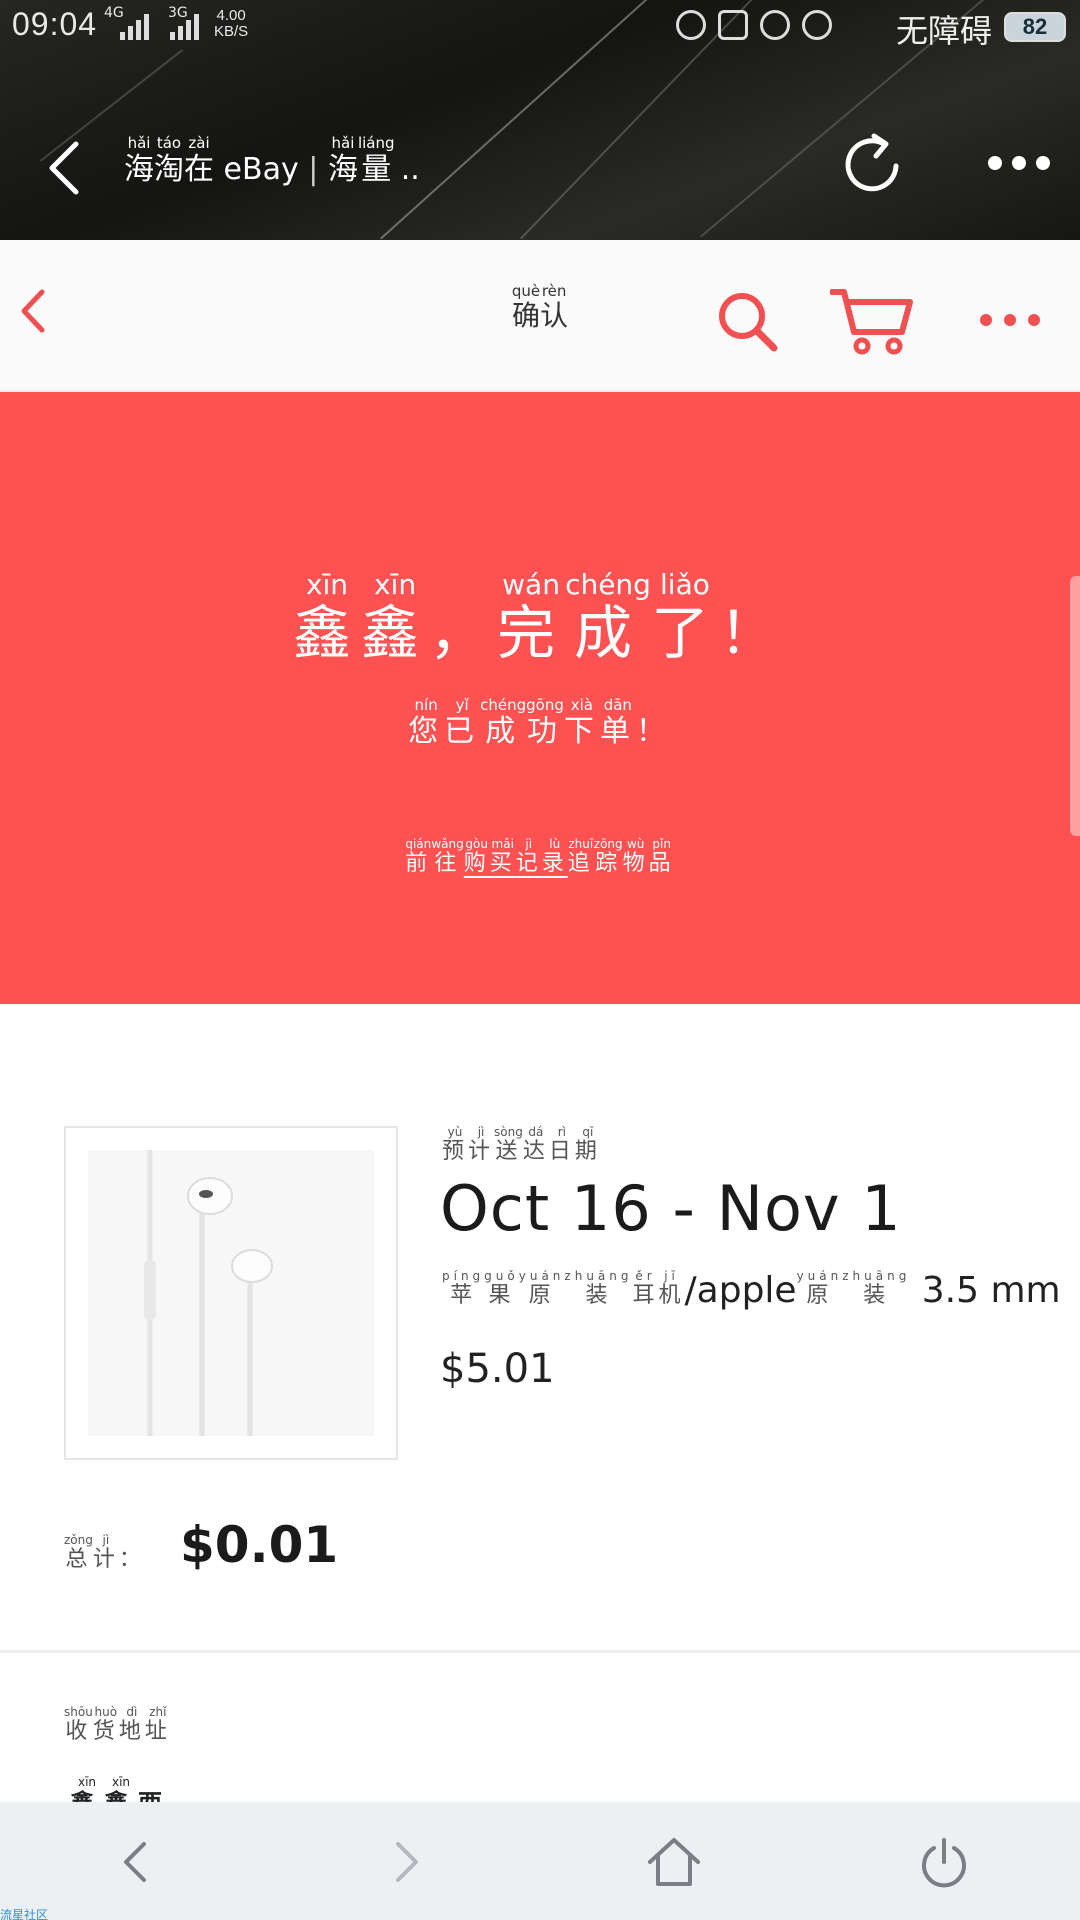  What do you see at coordinates (671, 1289) in the screenshot?
I see `char: 机jī` at bounding box center [671, 1289].